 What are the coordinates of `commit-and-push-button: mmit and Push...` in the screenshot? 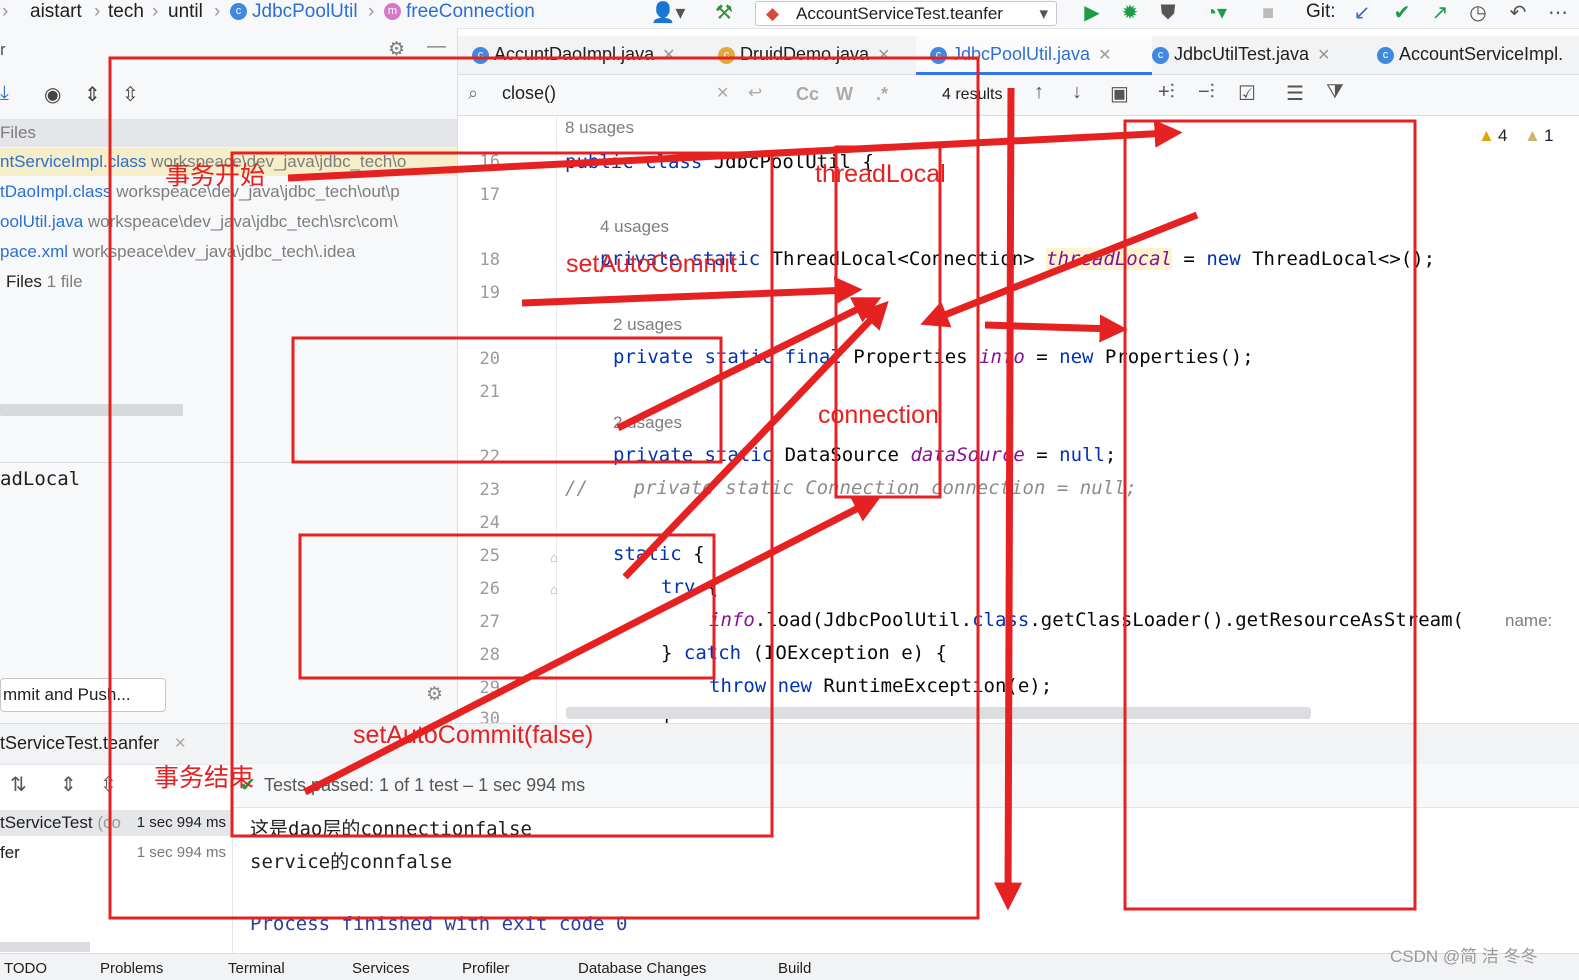 It's located at (83, 695).